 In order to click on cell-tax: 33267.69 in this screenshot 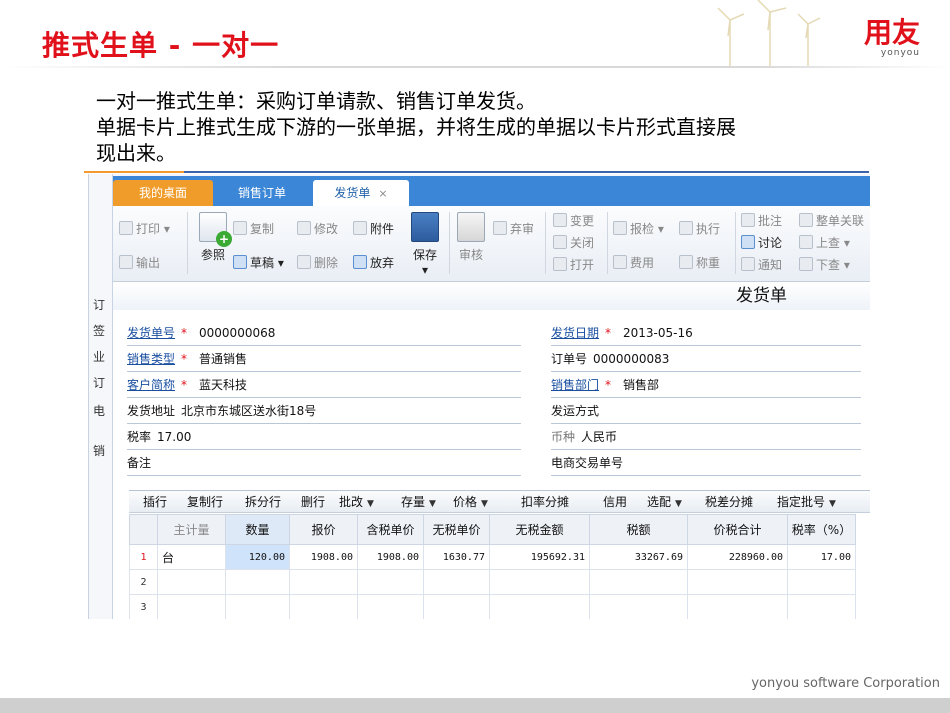, I will do `click(638, 557)`.